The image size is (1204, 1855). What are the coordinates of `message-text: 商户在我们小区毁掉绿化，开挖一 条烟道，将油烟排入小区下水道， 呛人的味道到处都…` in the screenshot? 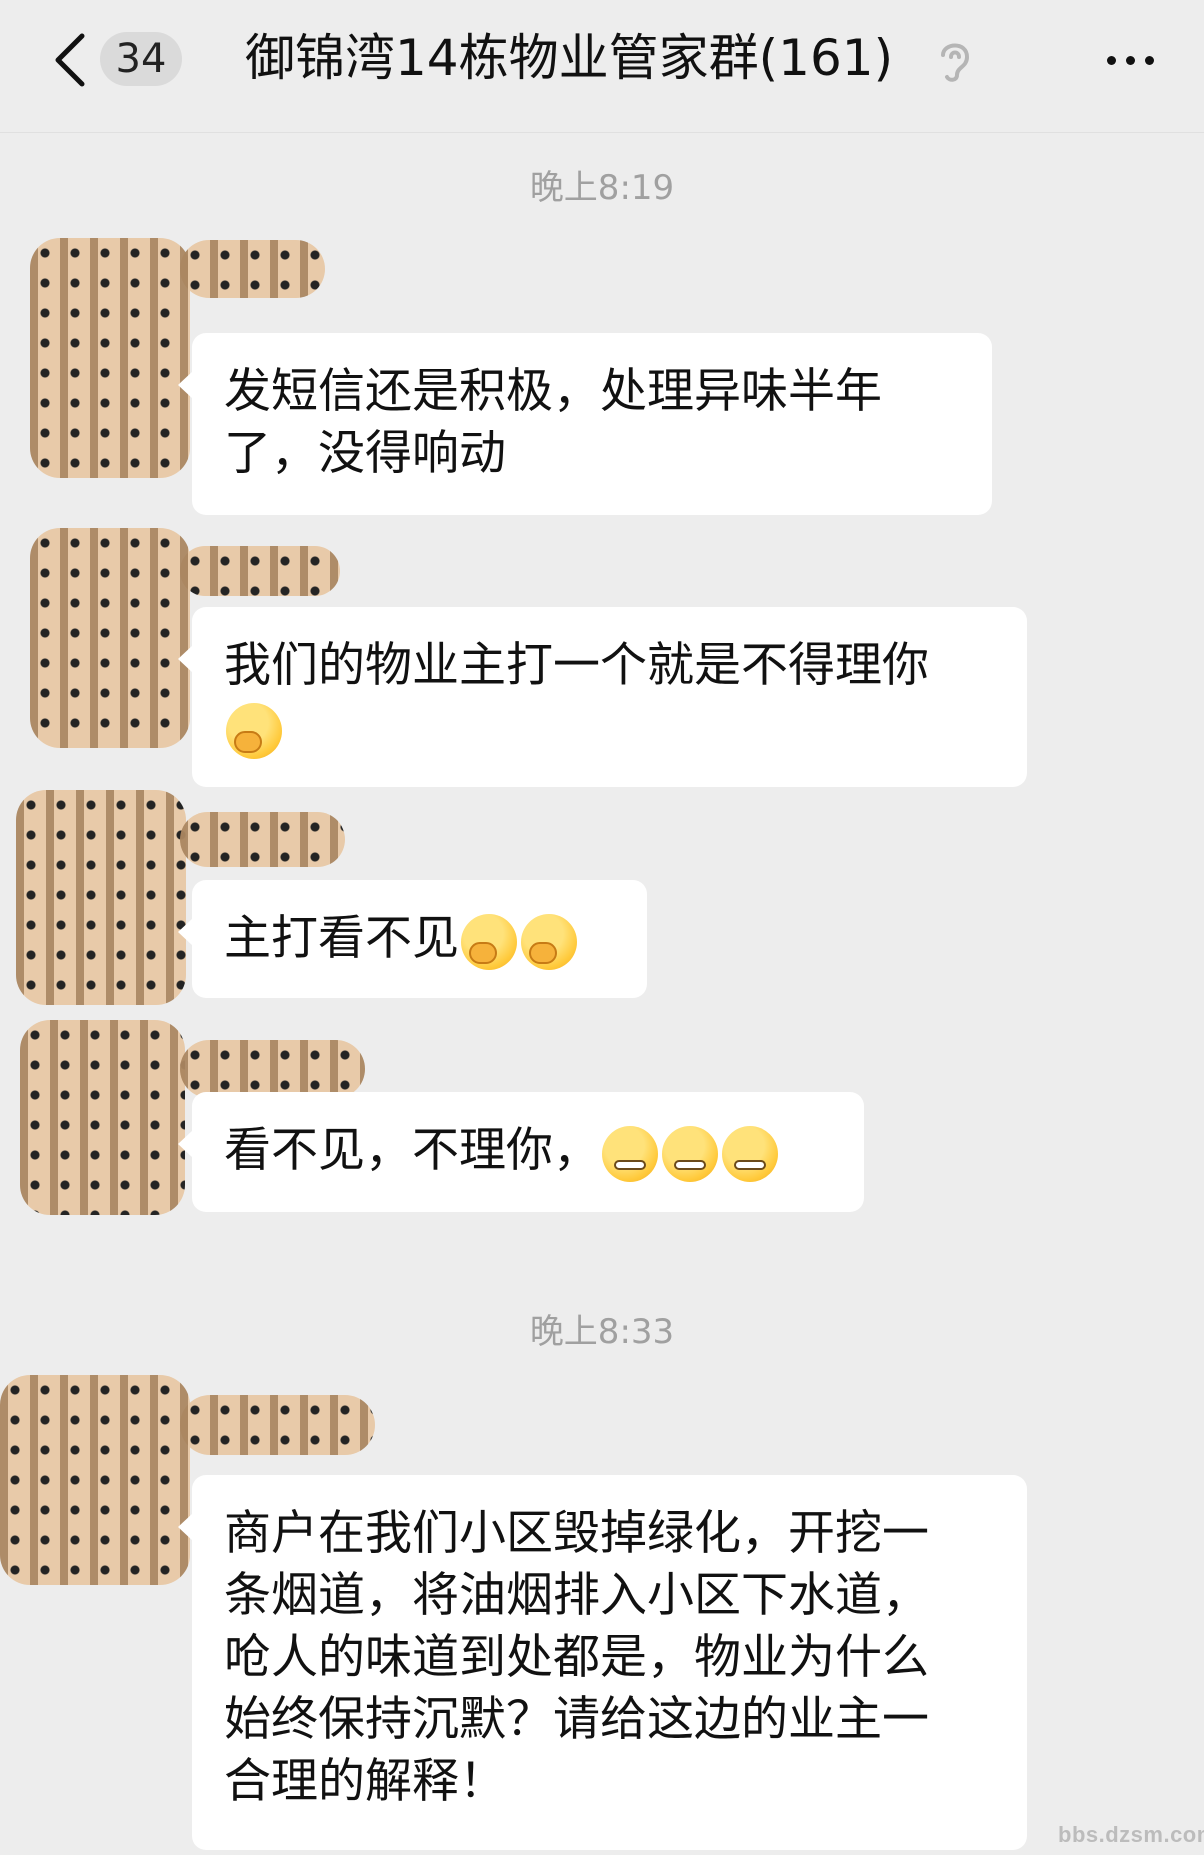 It's located at (576, 1657).